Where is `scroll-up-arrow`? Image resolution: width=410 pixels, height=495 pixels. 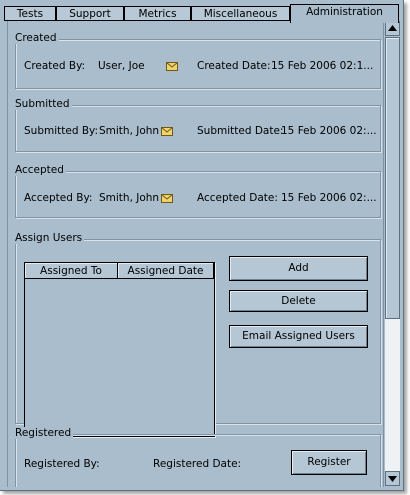 scroll-up-arrow is located at coordinates (392, 28).